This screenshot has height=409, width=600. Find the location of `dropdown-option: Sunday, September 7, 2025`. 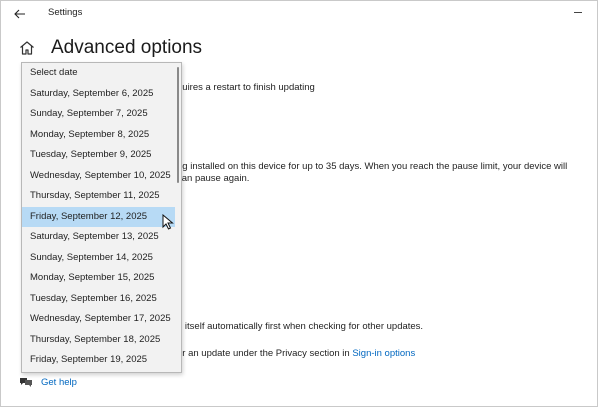

dropdown-option: Sunday, September 7, 2025 is located at coordinates (98, 114).